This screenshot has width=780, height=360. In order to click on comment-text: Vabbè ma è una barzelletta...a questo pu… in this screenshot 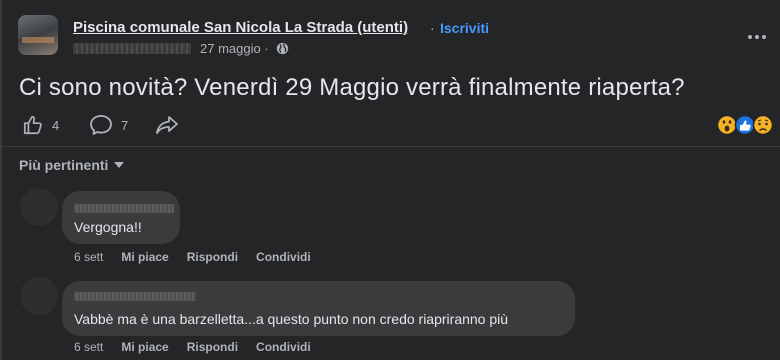, I will do `click(291, 319)`.